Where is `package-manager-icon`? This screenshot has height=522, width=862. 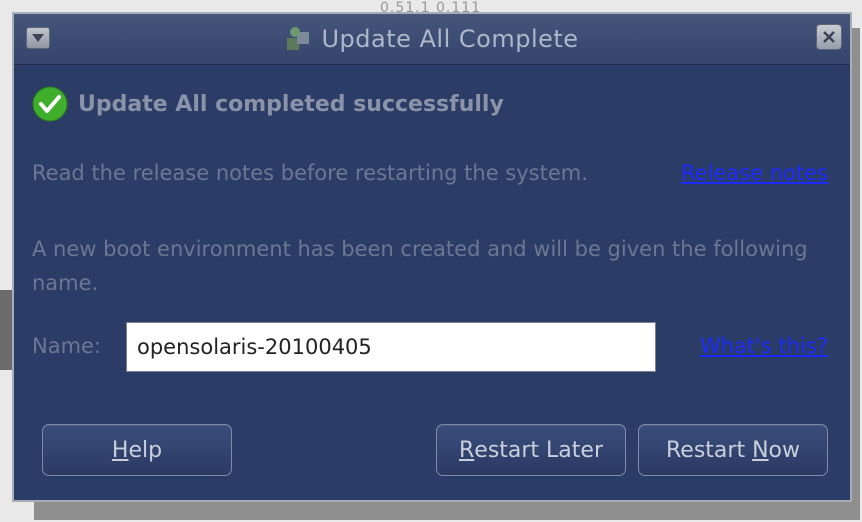 package-manager-icon is located at coordinates (299, 39).